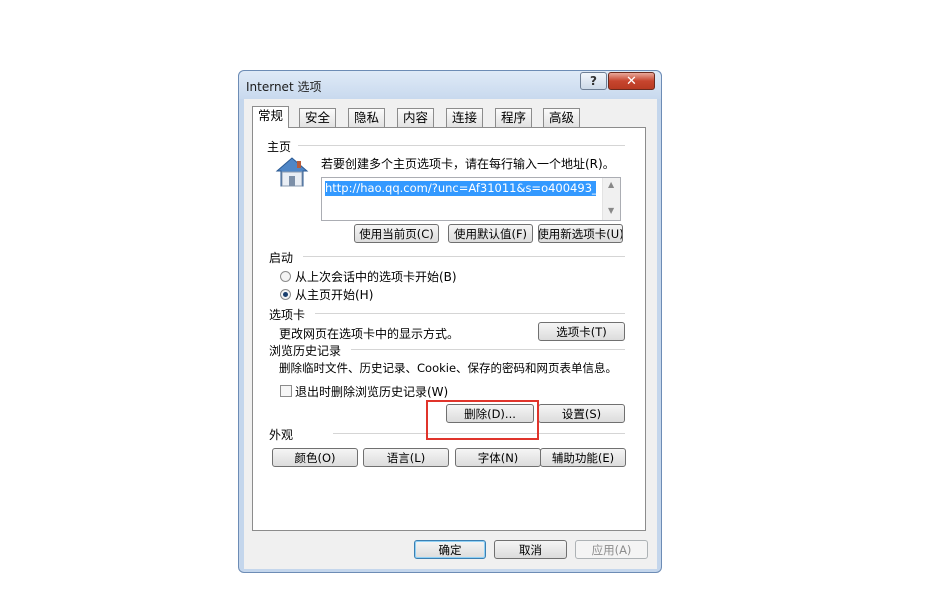  What do you see at coordinates (284, 87) in the screenshot?
I see `dialog-title: Internet 选项` at bounding box center [284, 87].